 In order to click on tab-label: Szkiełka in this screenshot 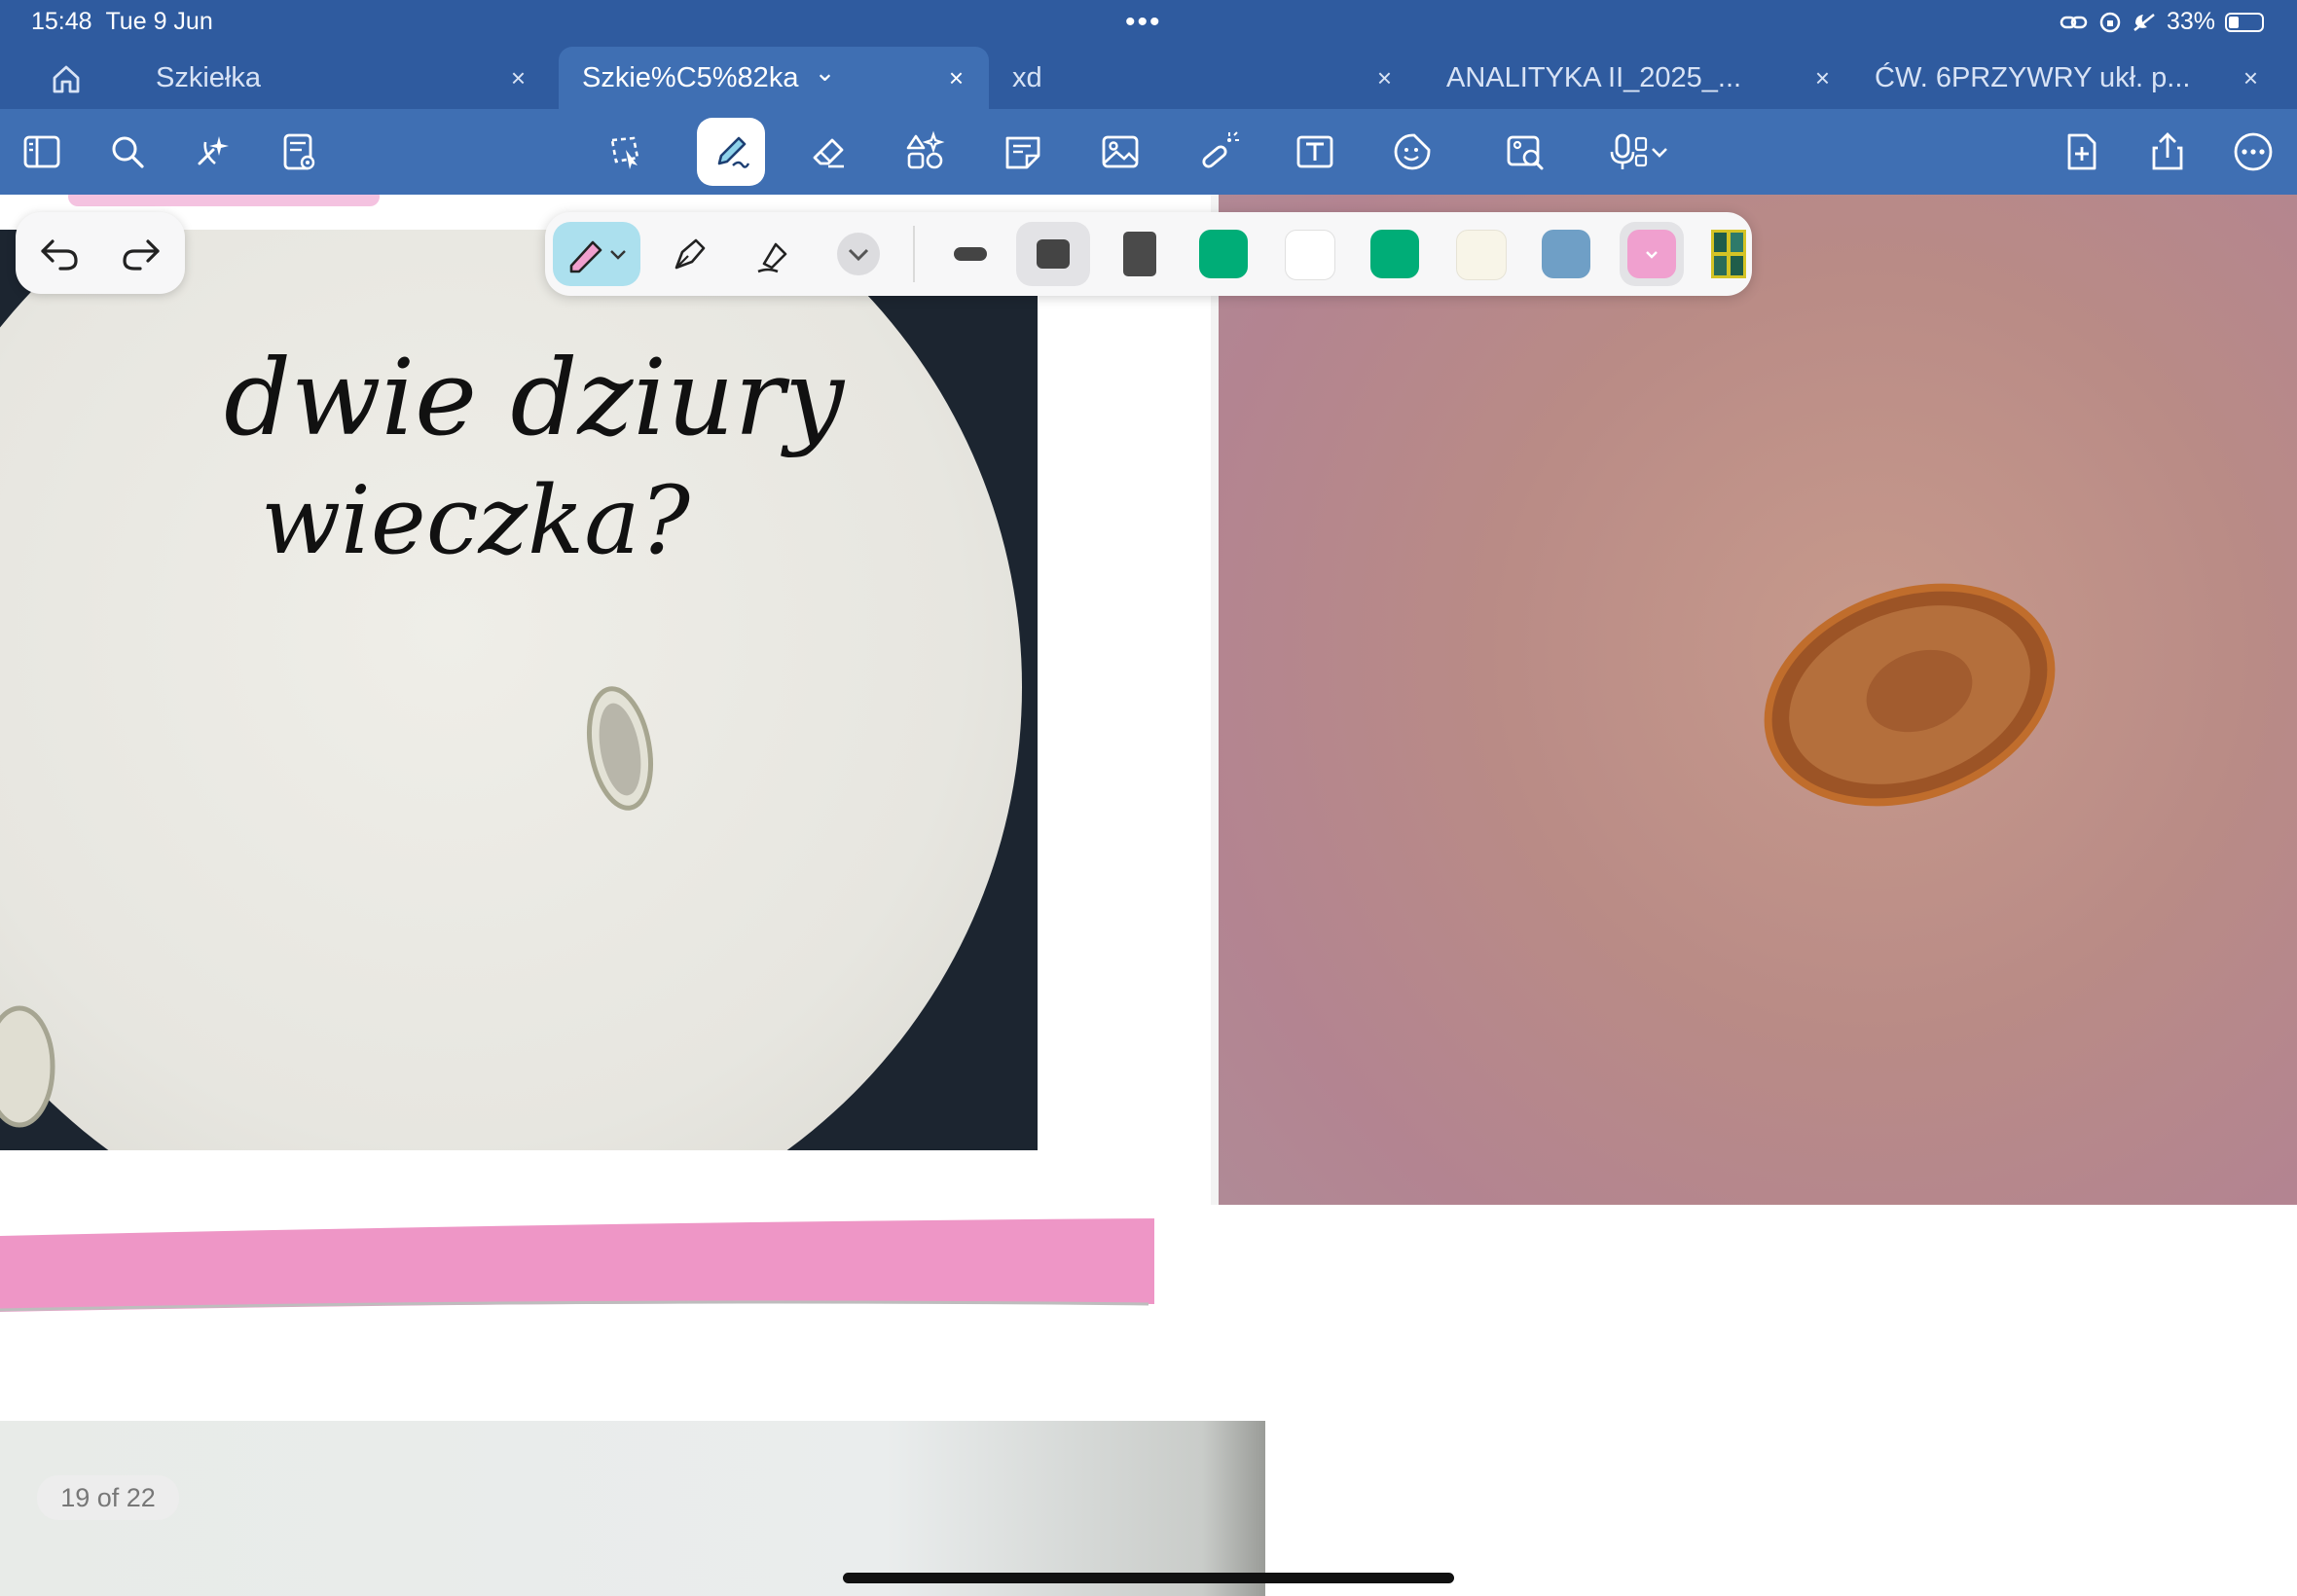, I will do `click(208, 77)`.